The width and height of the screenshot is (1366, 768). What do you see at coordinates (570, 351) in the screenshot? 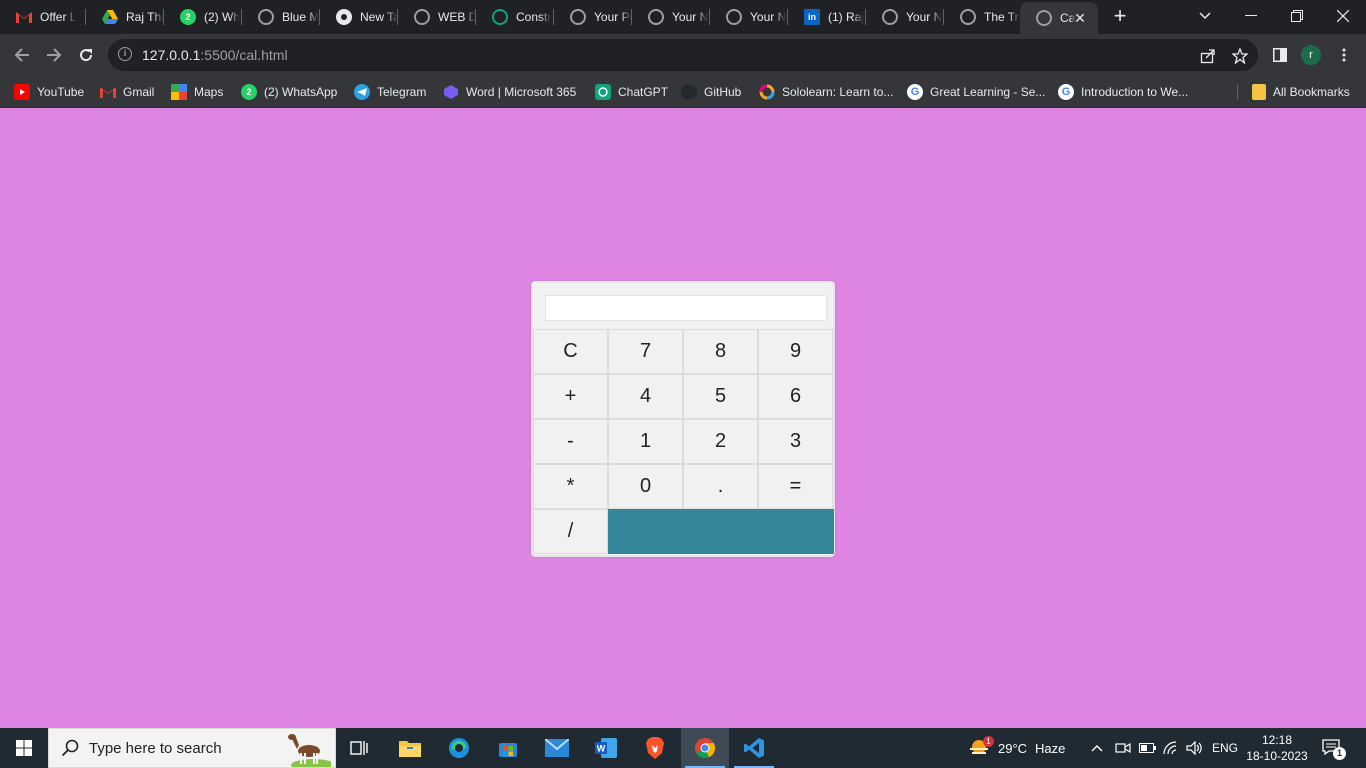
I see `calc-button-clear: C` at bounding box center [570, 351].